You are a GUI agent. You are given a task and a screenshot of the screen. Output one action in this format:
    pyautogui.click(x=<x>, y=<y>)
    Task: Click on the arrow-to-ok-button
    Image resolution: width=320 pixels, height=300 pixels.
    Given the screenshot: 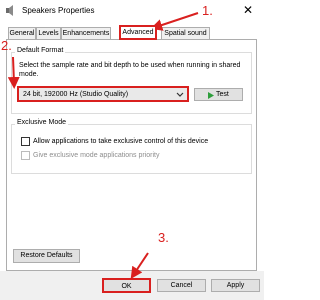 What is the action you would take?
    pyautogui.click(x=139, y=265)
    